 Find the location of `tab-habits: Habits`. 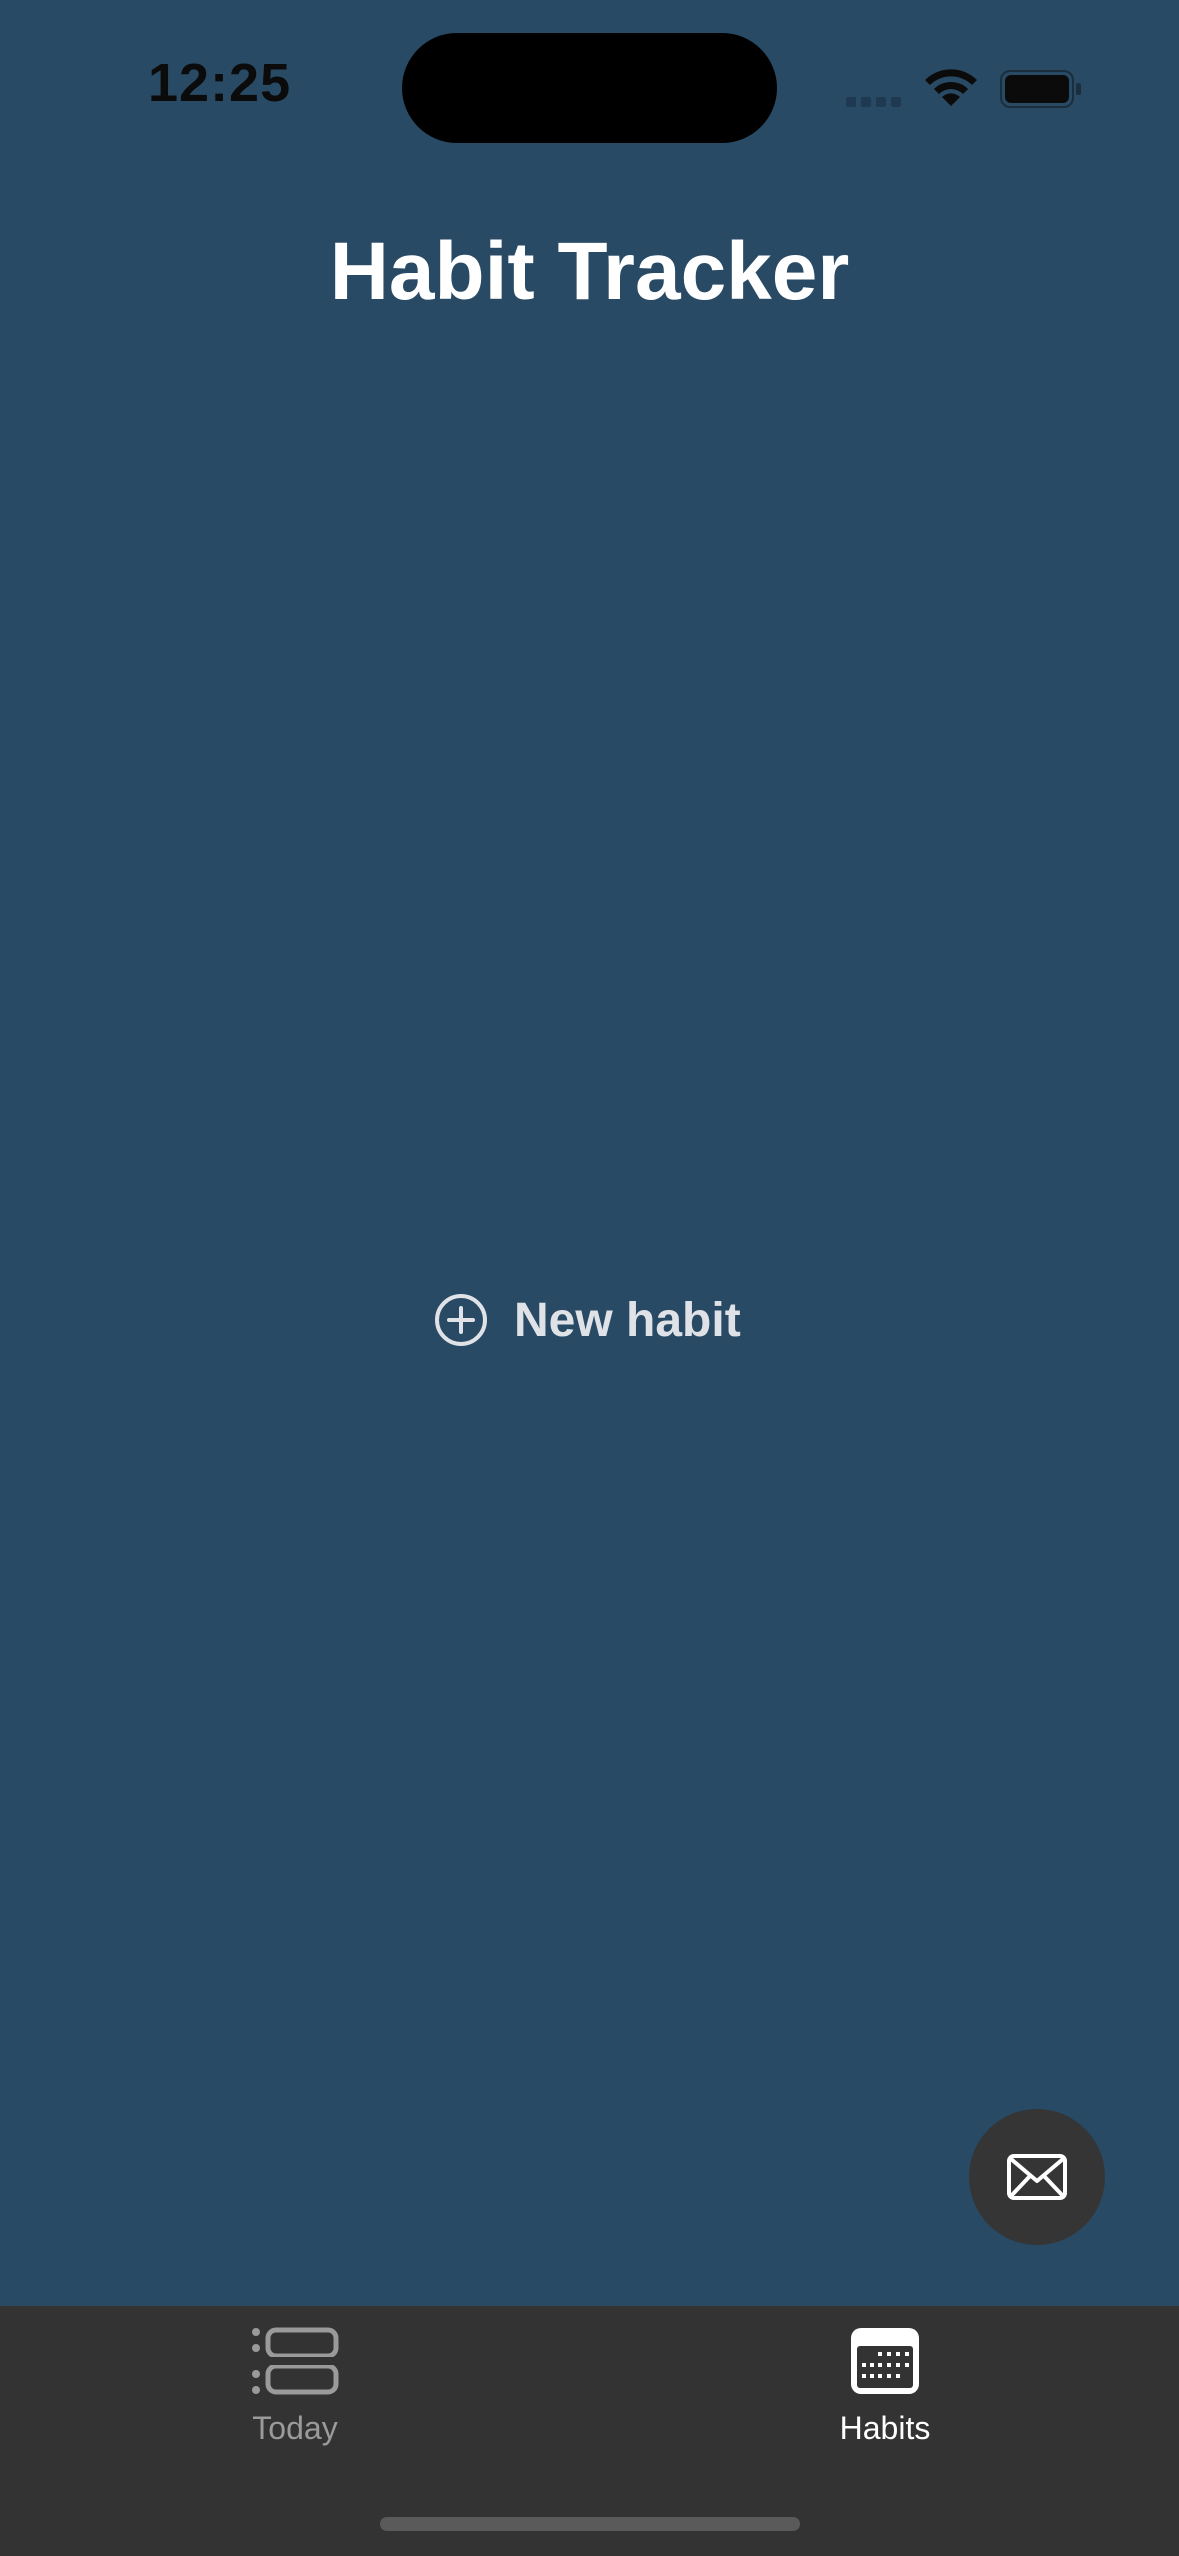

tab-habits: Habits is located at coordinates (885, 2386).